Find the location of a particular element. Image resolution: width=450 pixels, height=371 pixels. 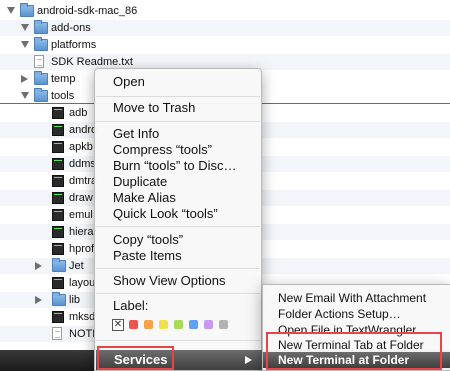

menu-item-move-to-trash: Move to Trash is located at coordinates (178, 108).